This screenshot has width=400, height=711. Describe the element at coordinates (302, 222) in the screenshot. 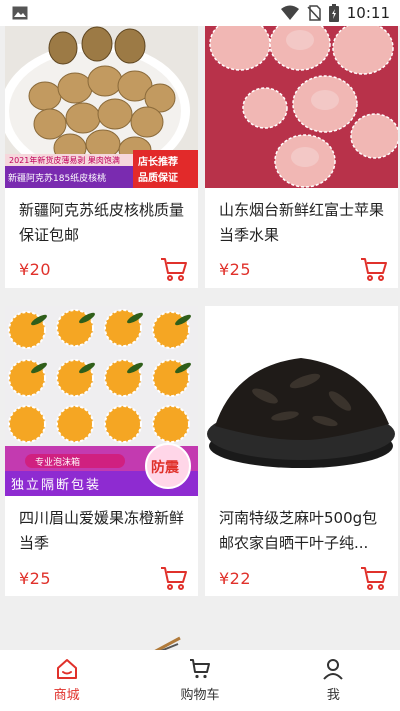

I see `product-title: 山东烟台新鲜红富士苹果当季水果` at that location.